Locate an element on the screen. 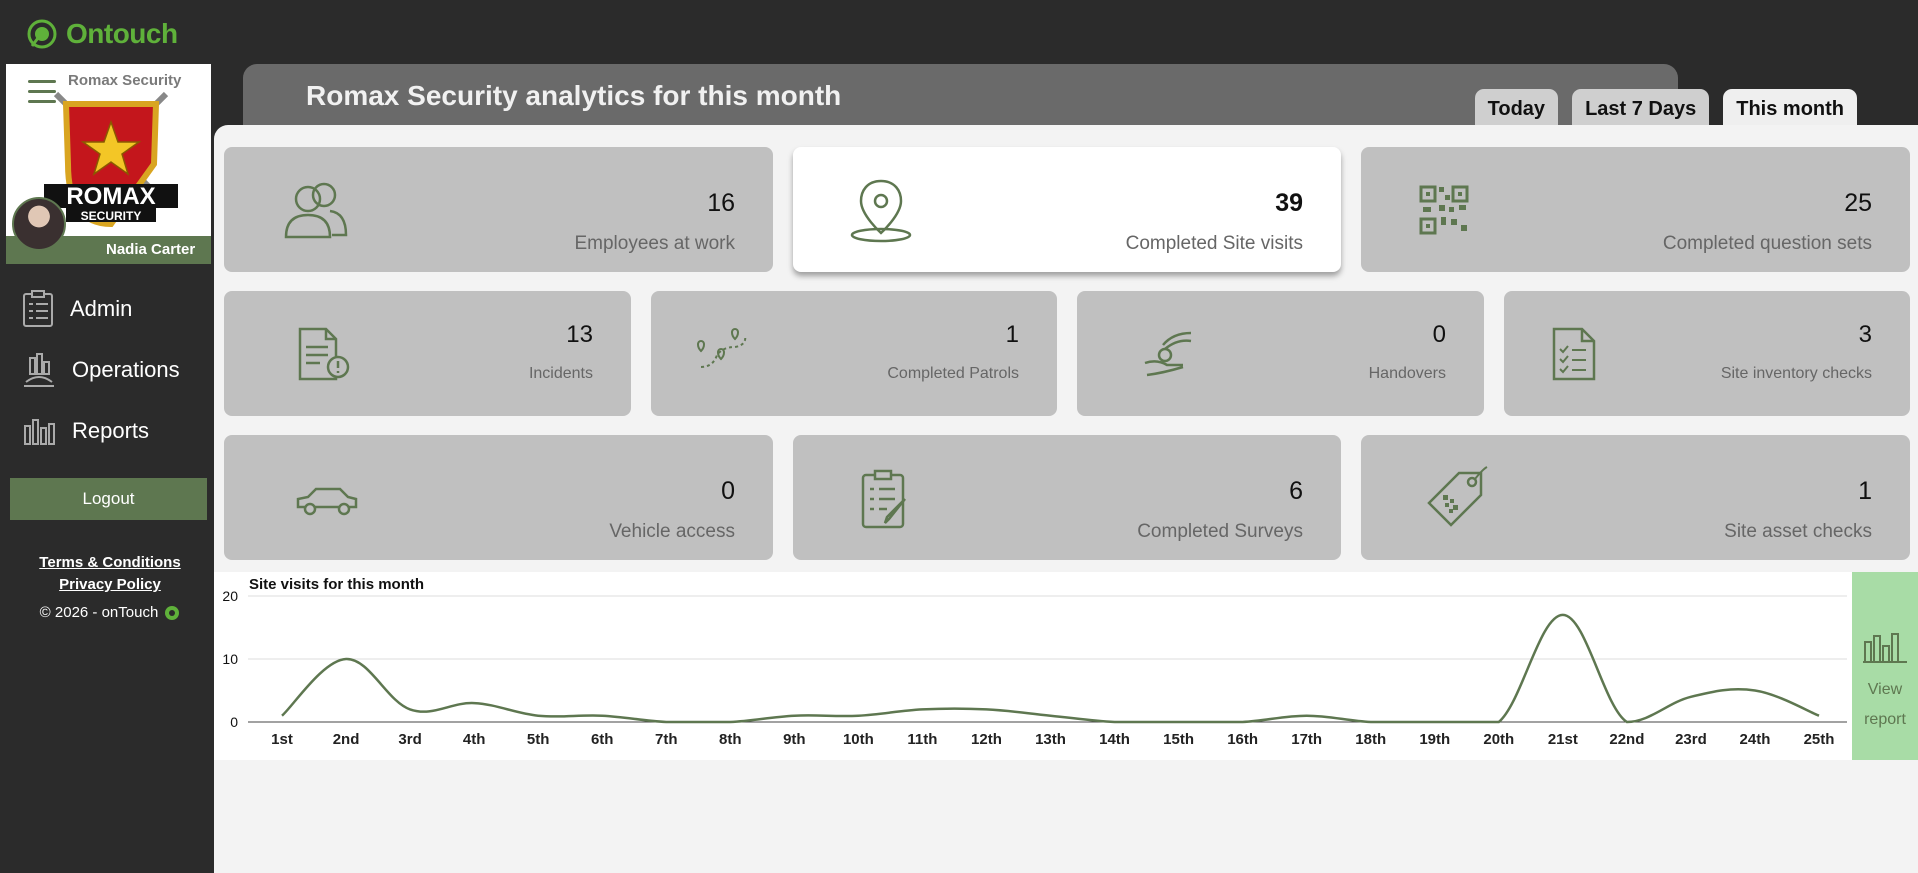 This screenshot has height=873, width=1918. card-value: 3 is located at coordinates (1865, 334).